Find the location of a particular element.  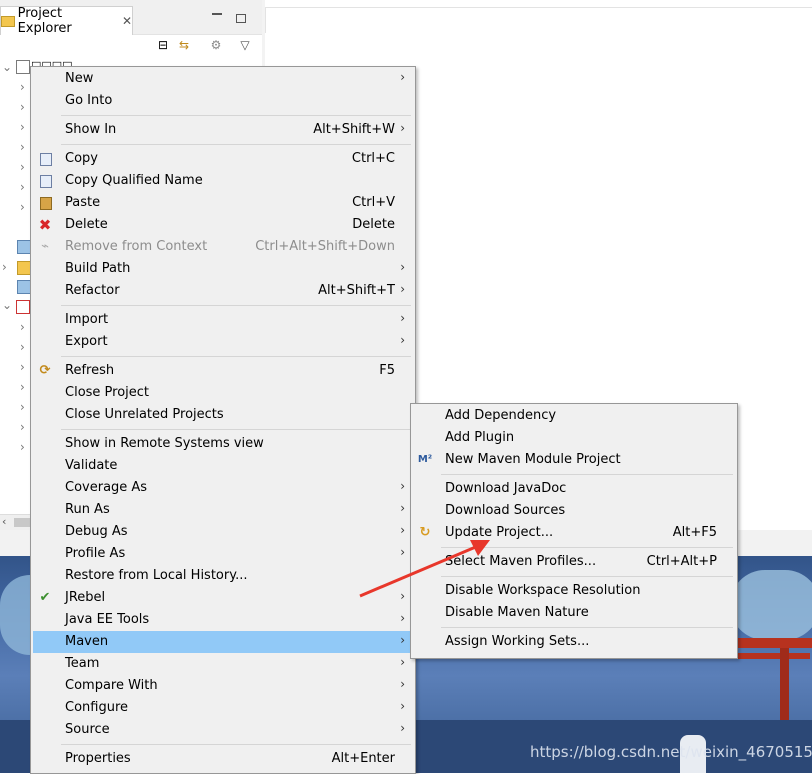

project-explorer-tabbar: Project Explorer ✕ is located at coordinates (131, 18).